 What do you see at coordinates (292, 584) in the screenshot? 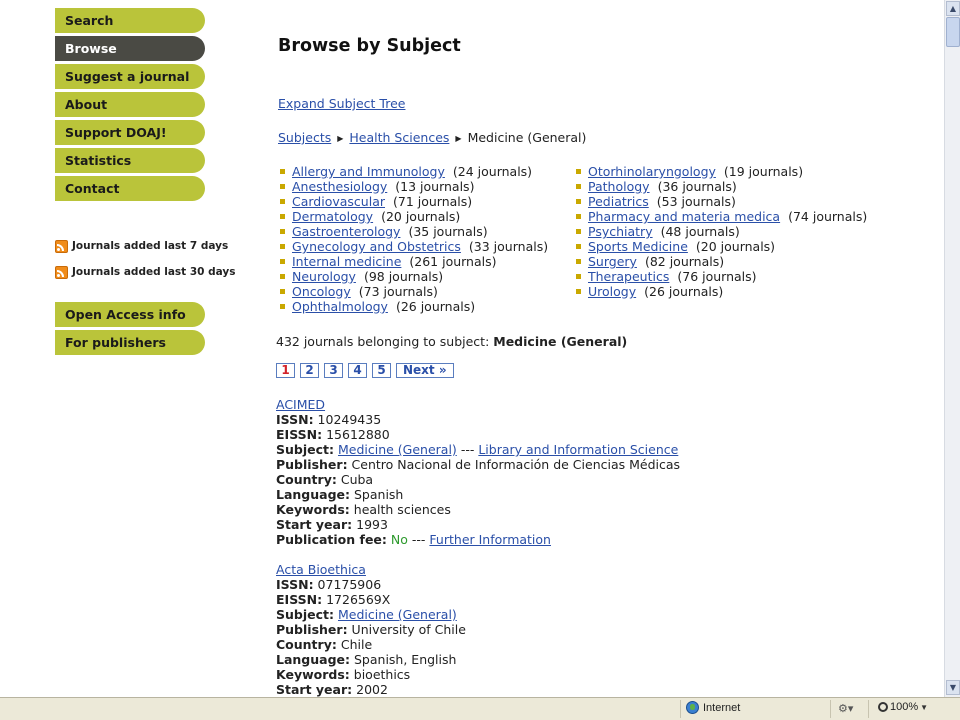
I see `field-label: ISSN` at bounding box center [292, 584].